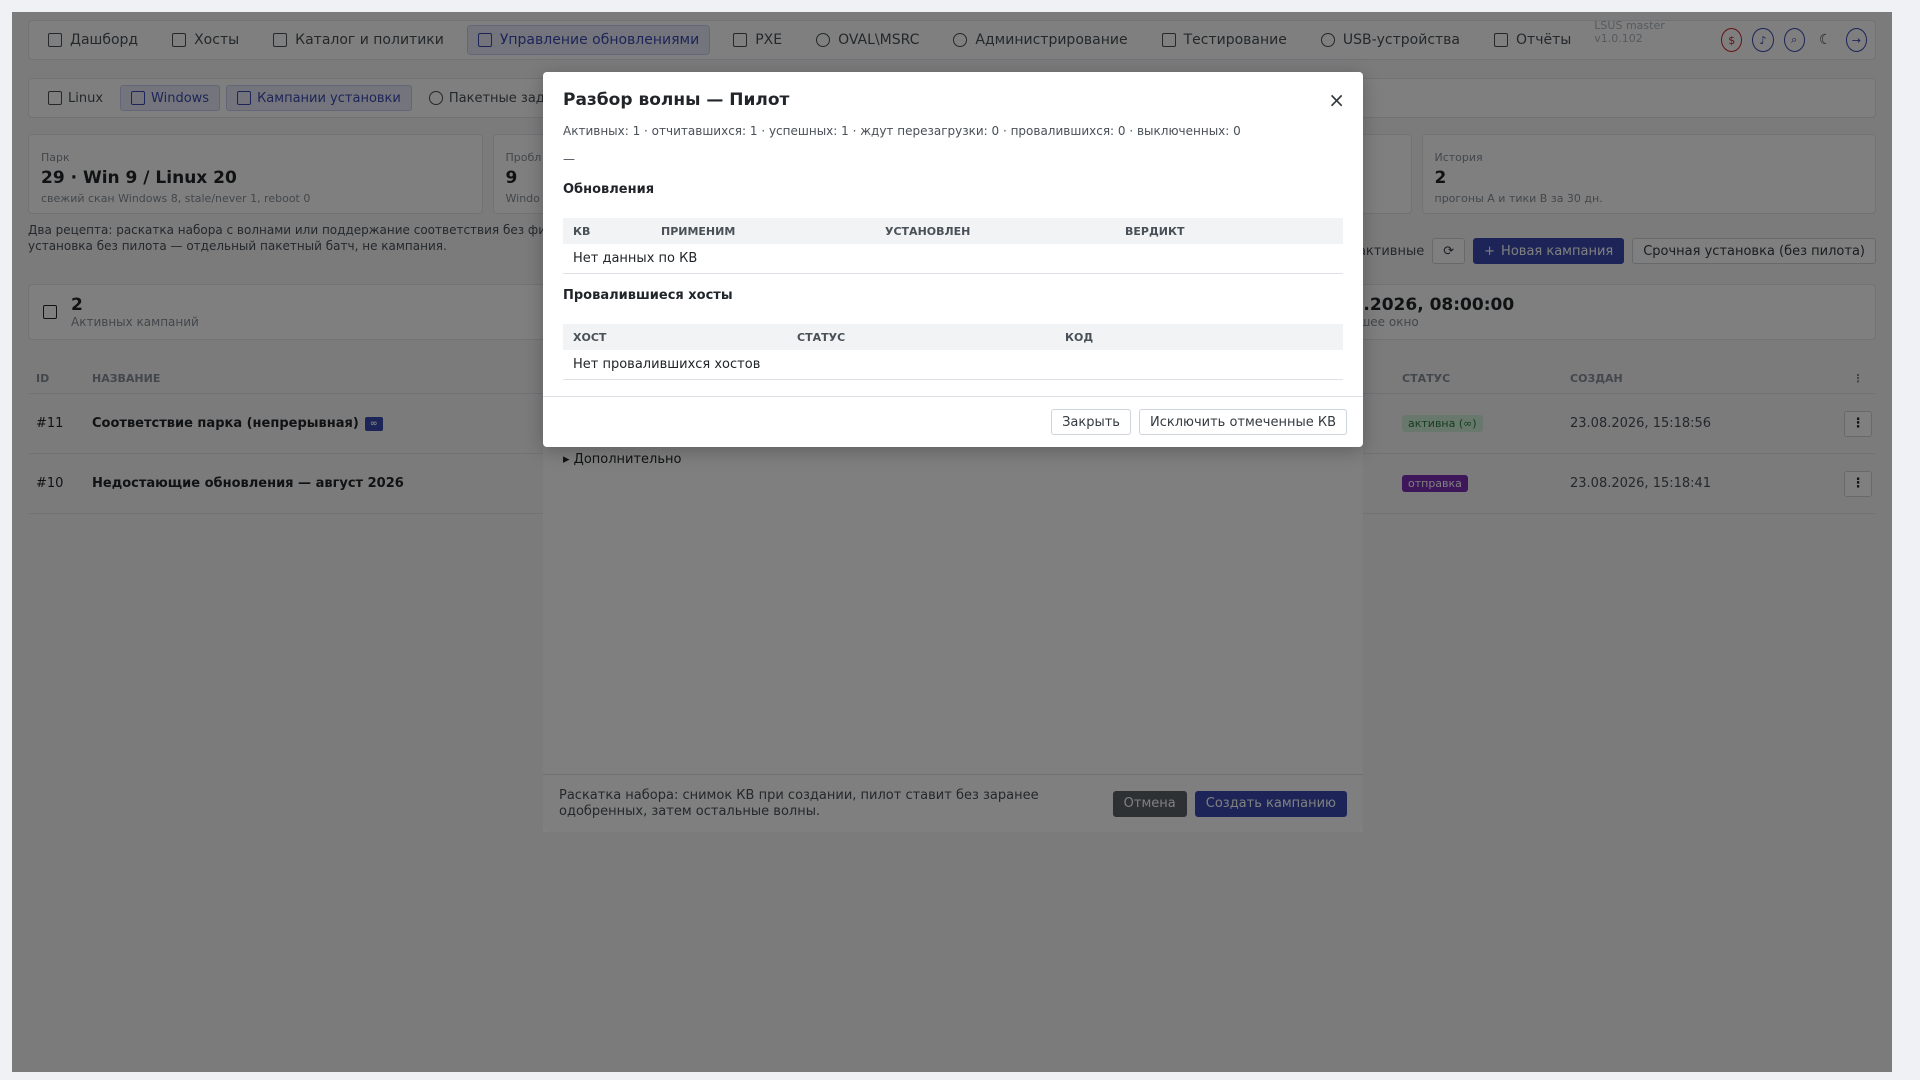 The image size is (1920, 1080). Describe the element at coordinates (953, 337) in the screenshot. I see `failed-hosts-table-header: Хост Статус Код` at that location.